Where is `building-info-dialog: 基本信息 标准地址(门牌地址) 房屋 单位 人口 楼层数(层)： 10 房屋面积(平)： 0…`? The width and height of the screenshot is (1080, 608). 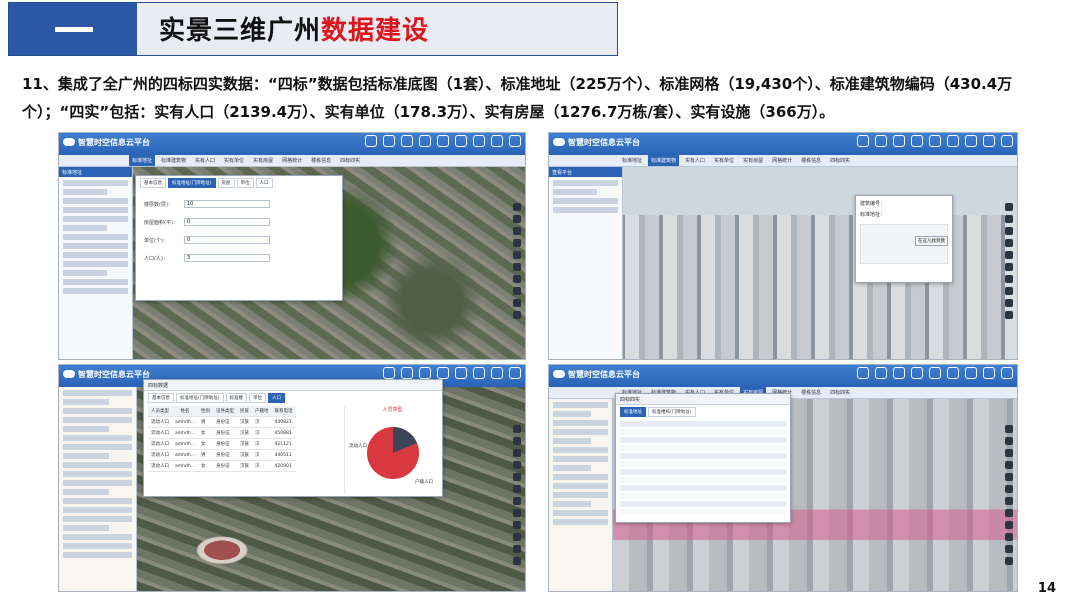
building-info-dialog: 基本信息 标准地址(门牌地址) 房屋 单位 人口 楼层数(层)： 10 房屋面积(平)： 0… is located at coordinates (239, 238).